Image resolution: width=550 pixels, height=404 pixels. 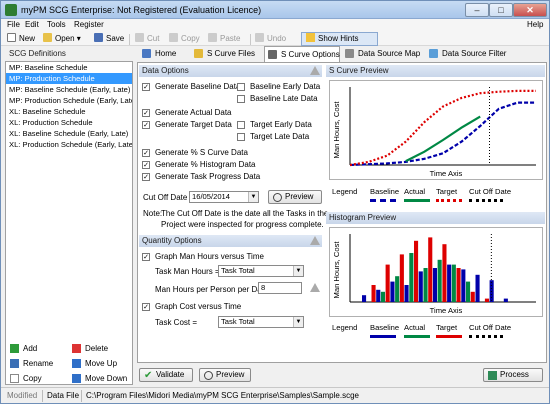 I want to click on generate-actual-label: Generate Actual Data, so click(x=193, y=112).